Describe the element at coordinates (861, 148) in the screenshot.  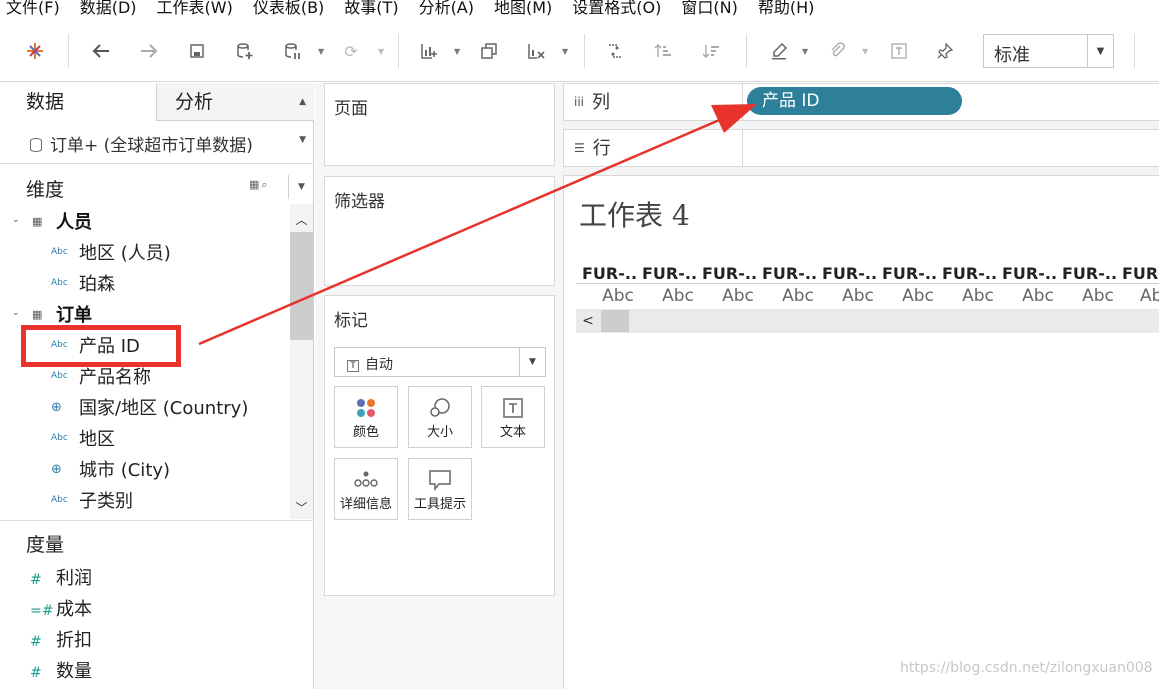
I see `rows-shelf: ☰ 行` at that location.